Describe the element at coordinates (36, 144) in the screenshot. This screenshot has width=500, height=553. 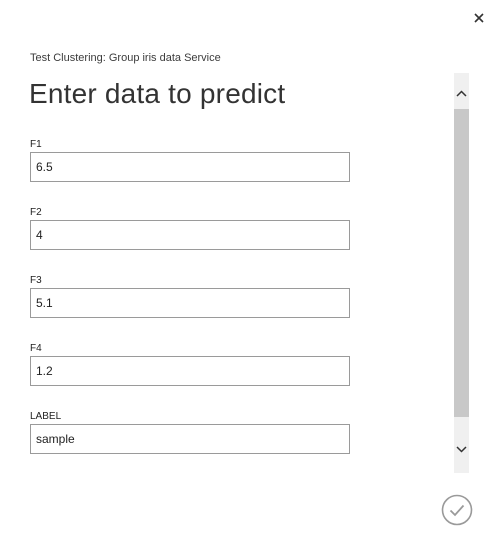
I see `field-label: F1` at that location.